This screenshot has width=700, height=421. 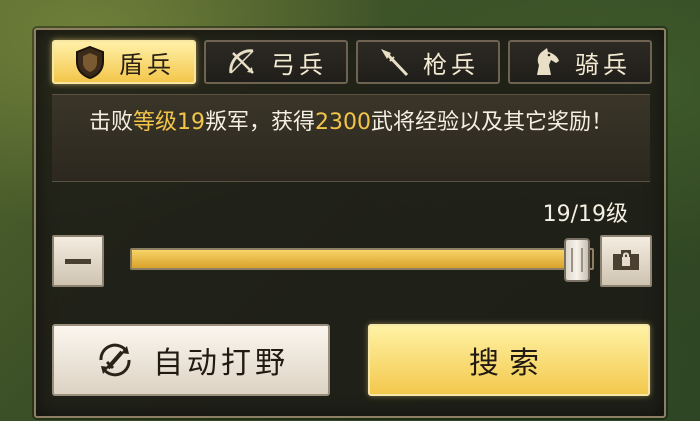 I want to click on description-text: 叛军，获得, so click(x=259, y=122).